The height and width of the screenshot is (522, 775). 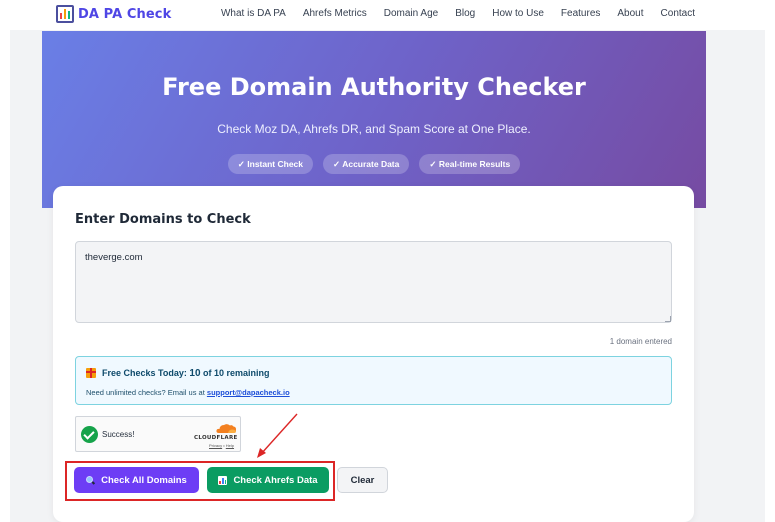 What do you see at coordinates (145, 392) in the screenshot?
I see `unlimited-note-text: Need unlimited checks? Email us at` at bounding box center [145, 392].